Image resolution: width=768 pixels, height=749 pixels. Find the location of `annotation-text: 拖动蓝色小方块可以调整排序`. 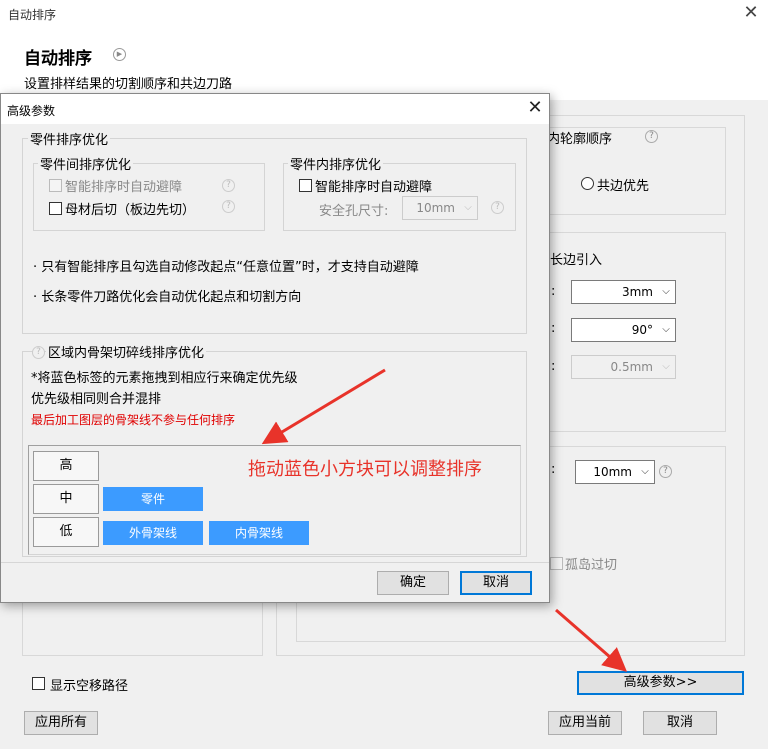

annotation-text: 拖动蓝色小方块可以调整排序 is located at coordinates (365, 469).